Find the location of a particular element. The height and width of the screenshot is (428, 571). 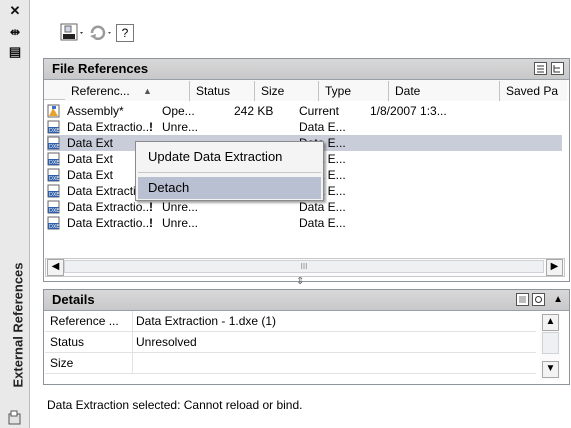

scroll-right-icon: ▶ is located at coordinates (554, 267).